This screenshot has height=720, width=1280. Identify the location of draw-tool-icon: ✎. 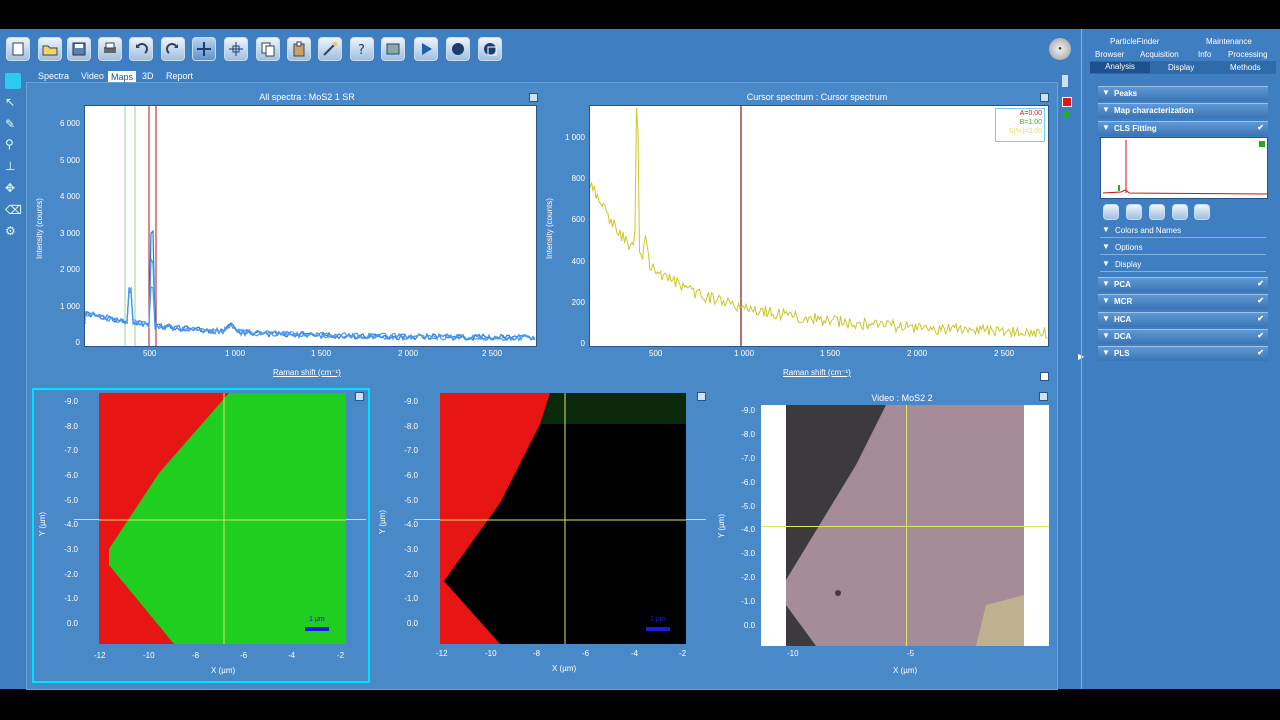
(13, 125).